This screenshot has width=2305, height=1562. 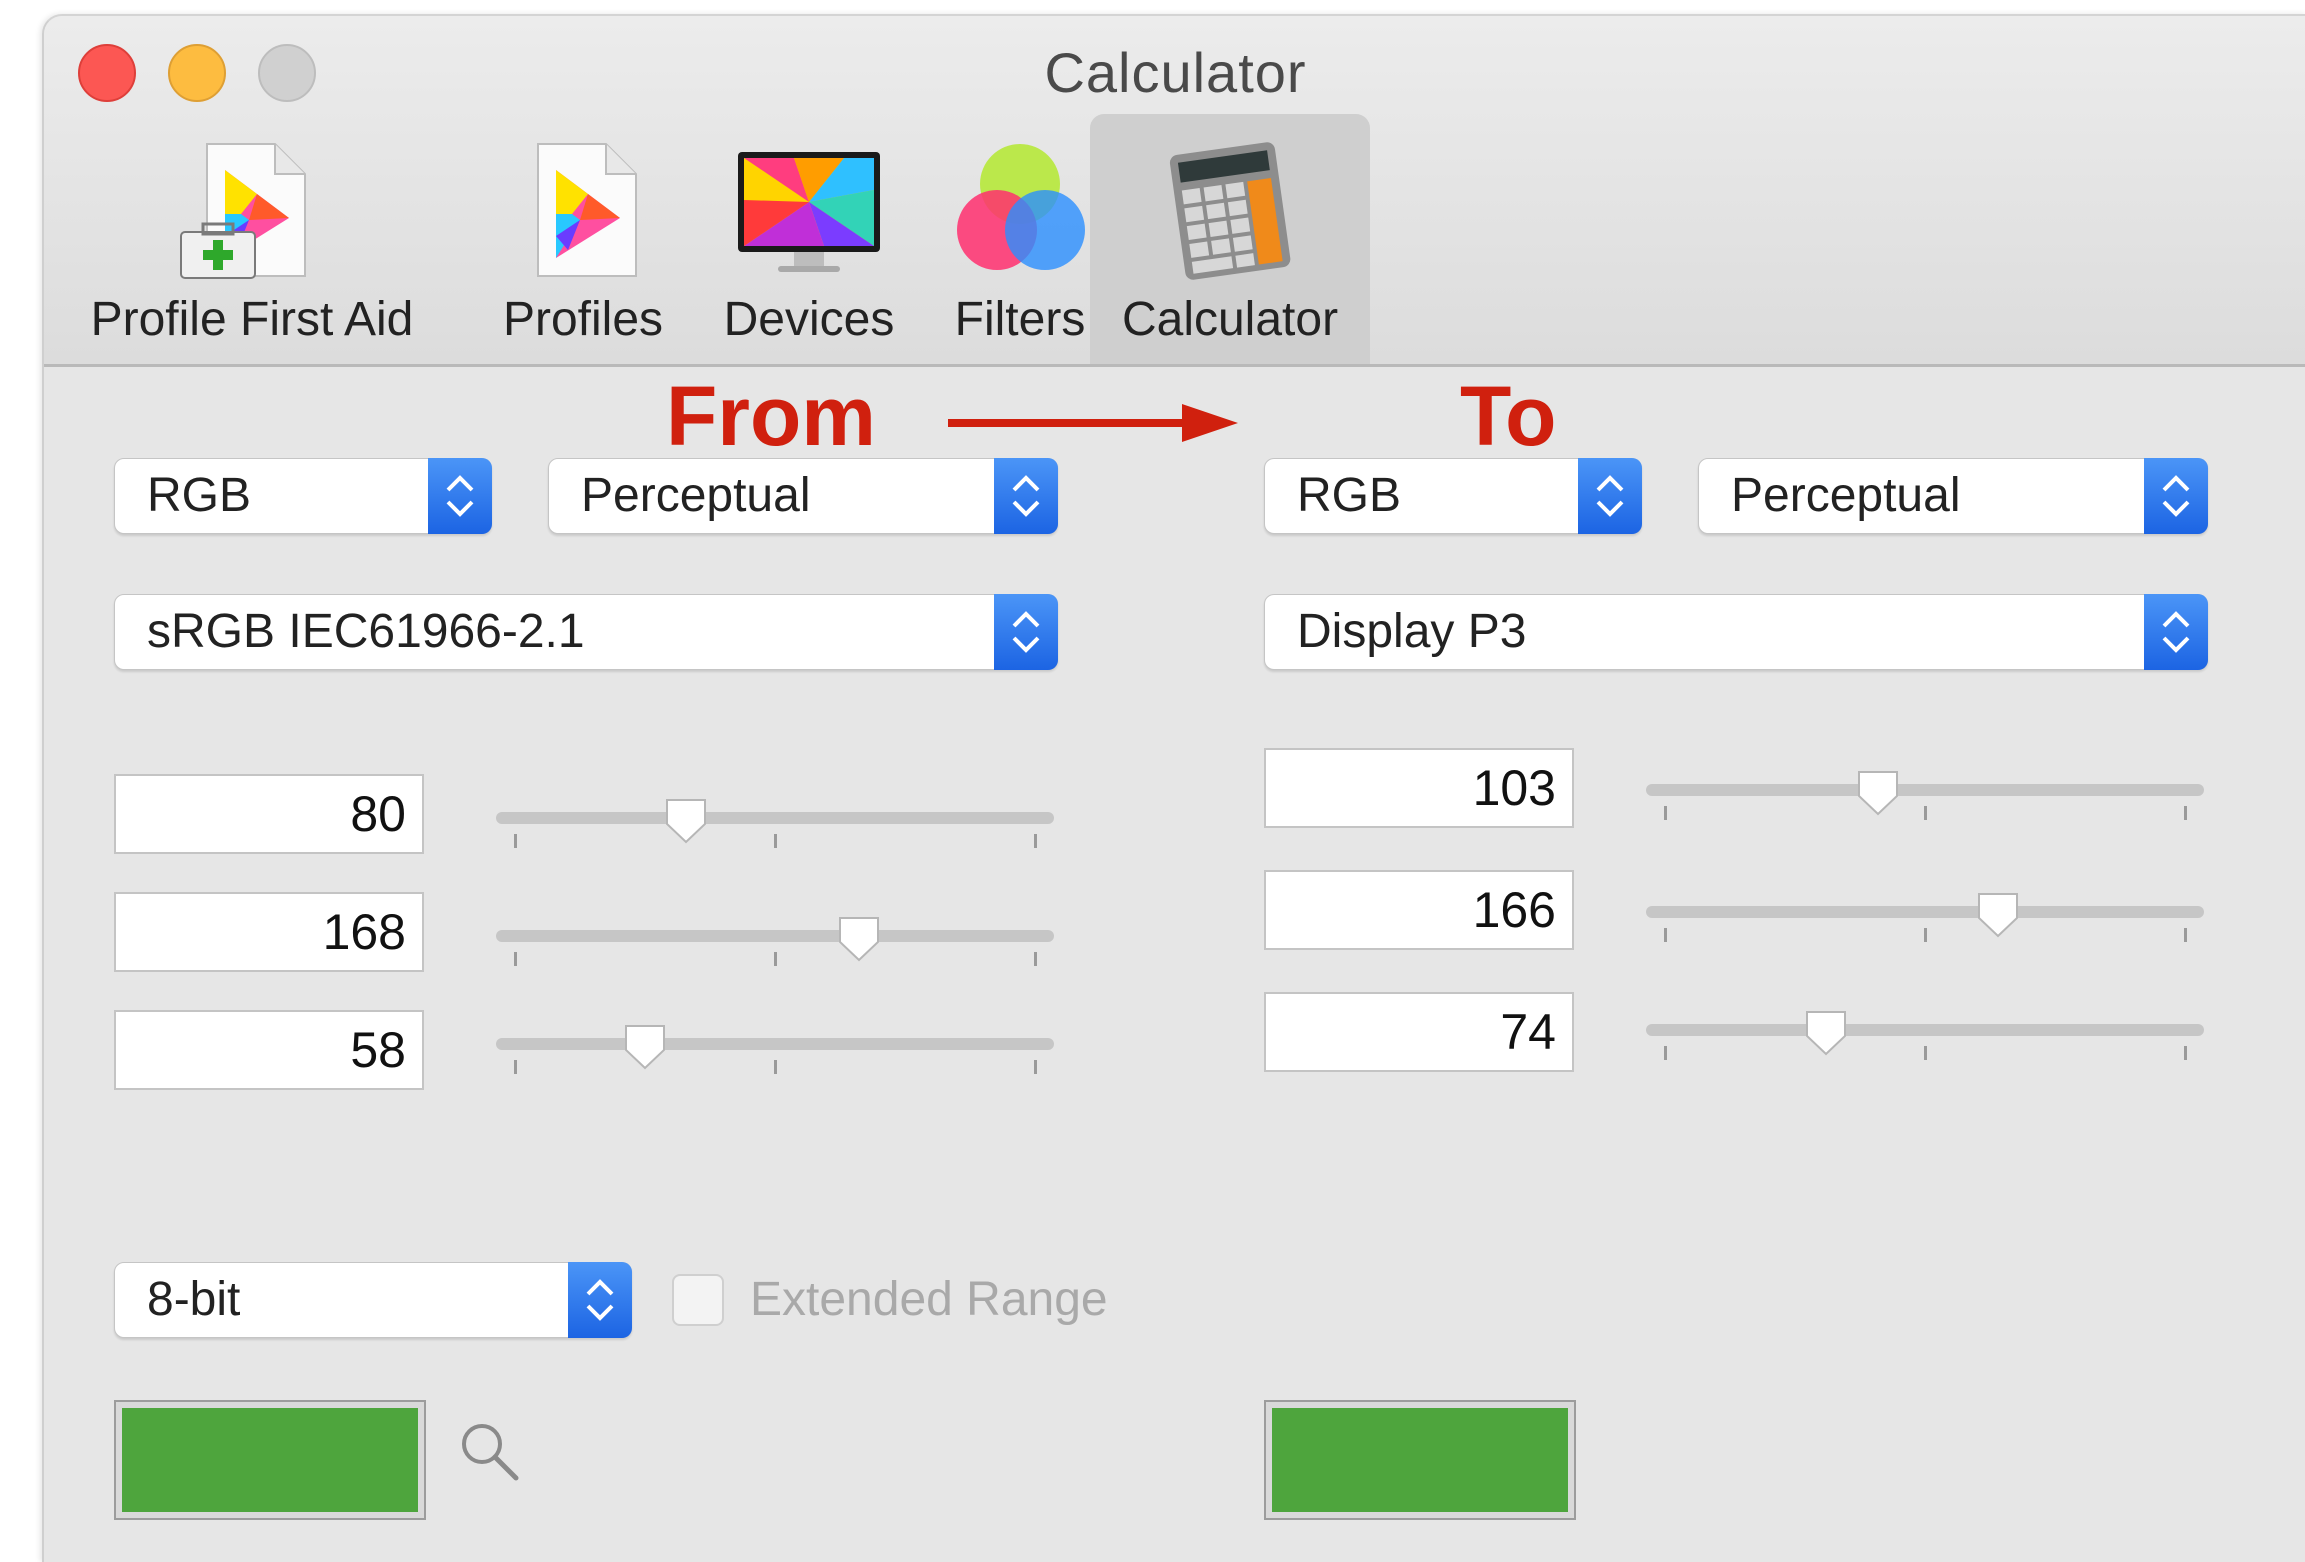 I want to click on to-channel-3-slider, so click(x=1925, y=1034).